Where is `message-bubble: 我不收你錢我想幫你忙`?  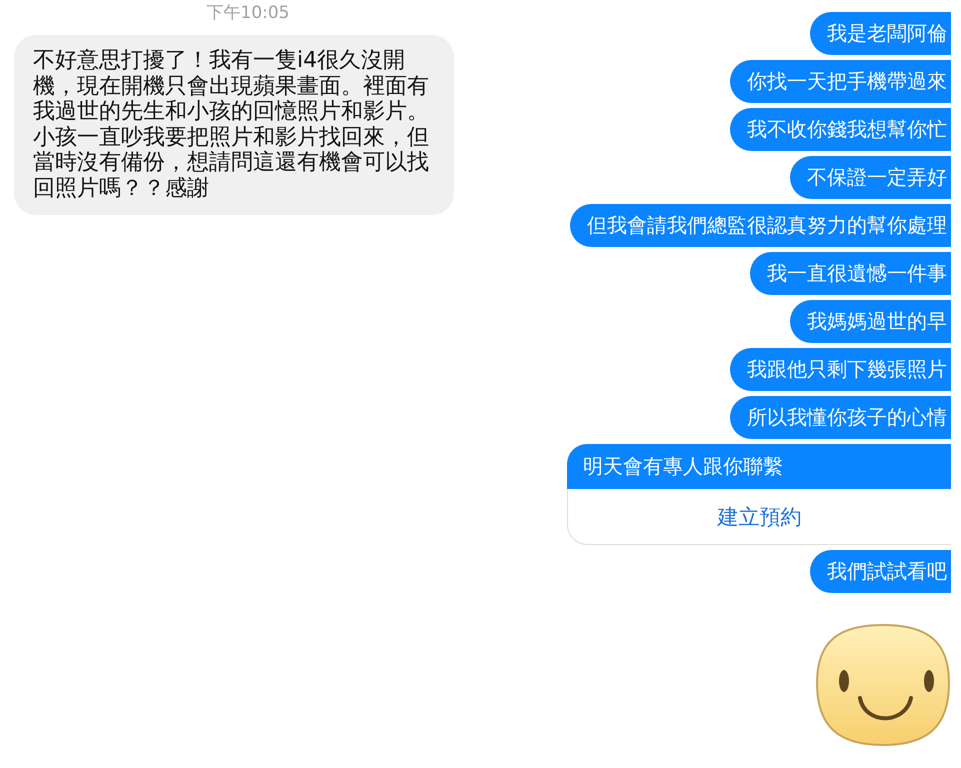
message-bubble: 我不收你錢我想幫你忙 is located at coordinates (840, 129).